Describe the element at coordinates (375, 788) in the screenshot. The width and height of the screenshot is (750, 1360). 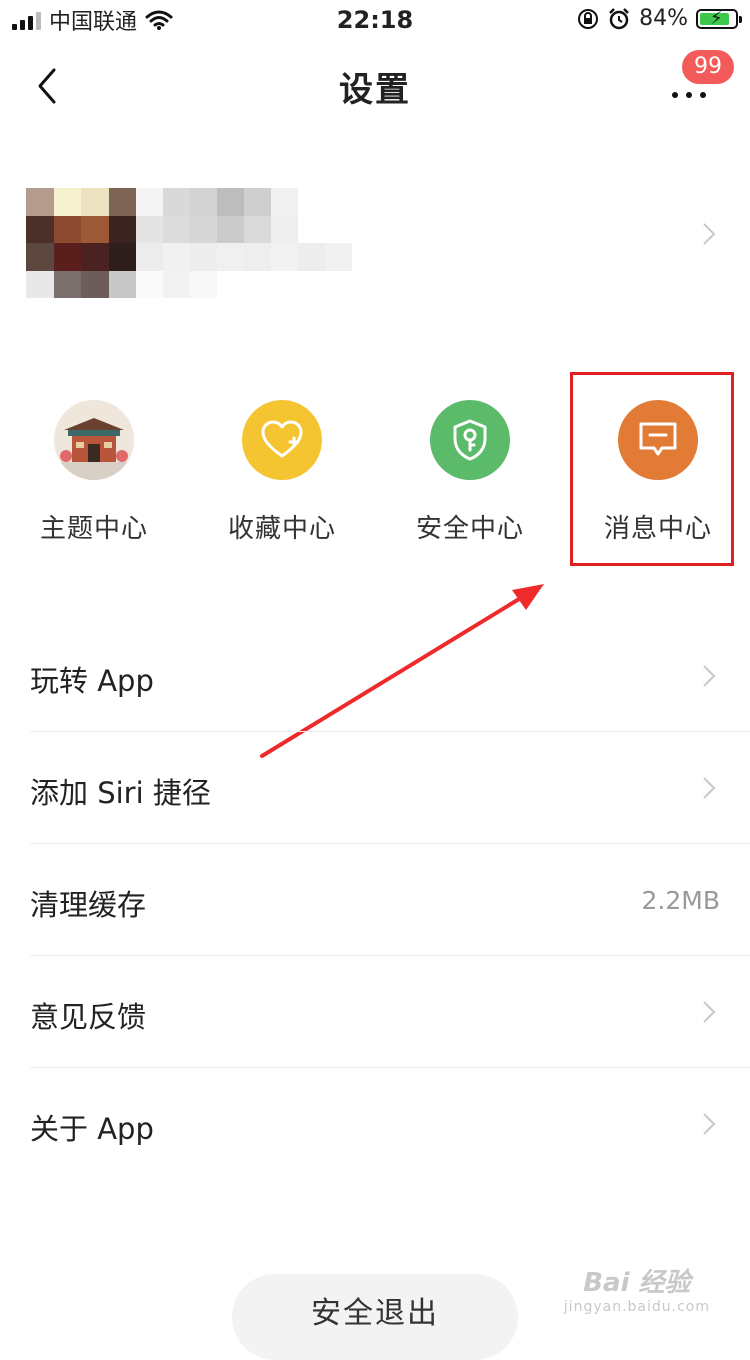
I see `settings-row-siri-shortcut: 添加 Siri 捷径` at that location.